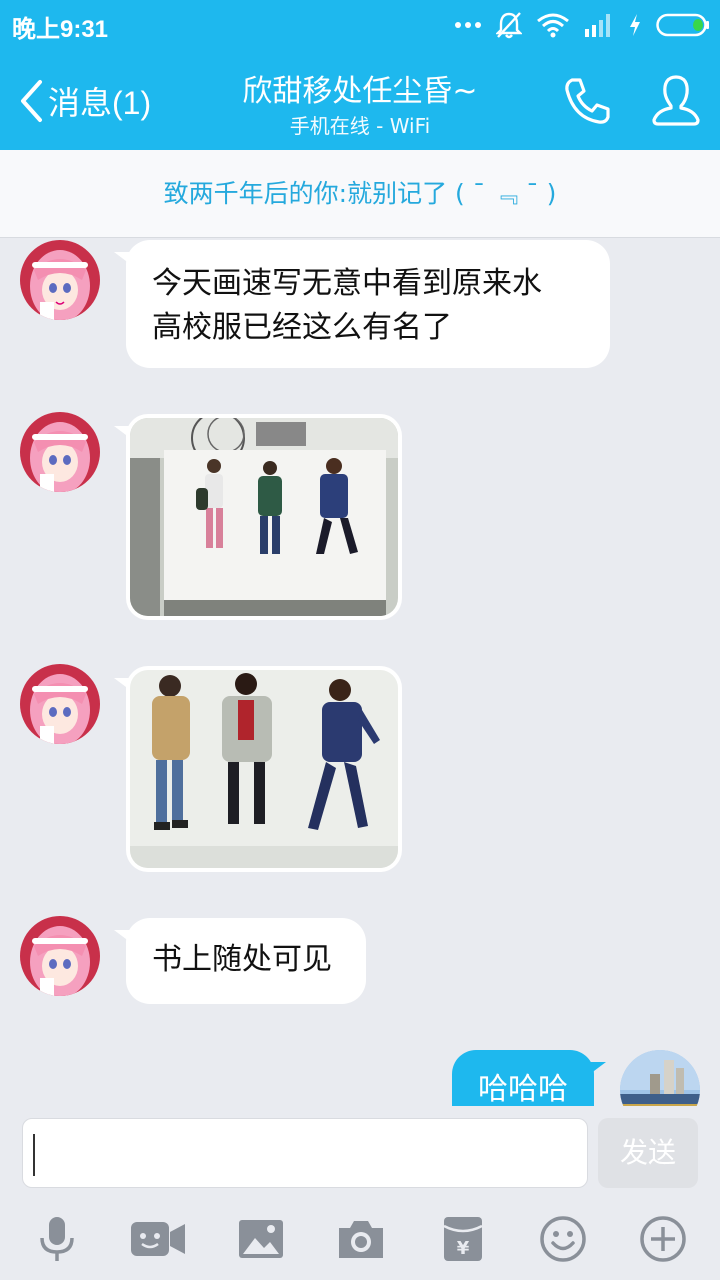 Image resolution: width=720 pixels, height=1280 pixels. What do you see at coordinates (305, 1153) in the screenshot?
I see `message-input` at bounding box center [305, 1153].